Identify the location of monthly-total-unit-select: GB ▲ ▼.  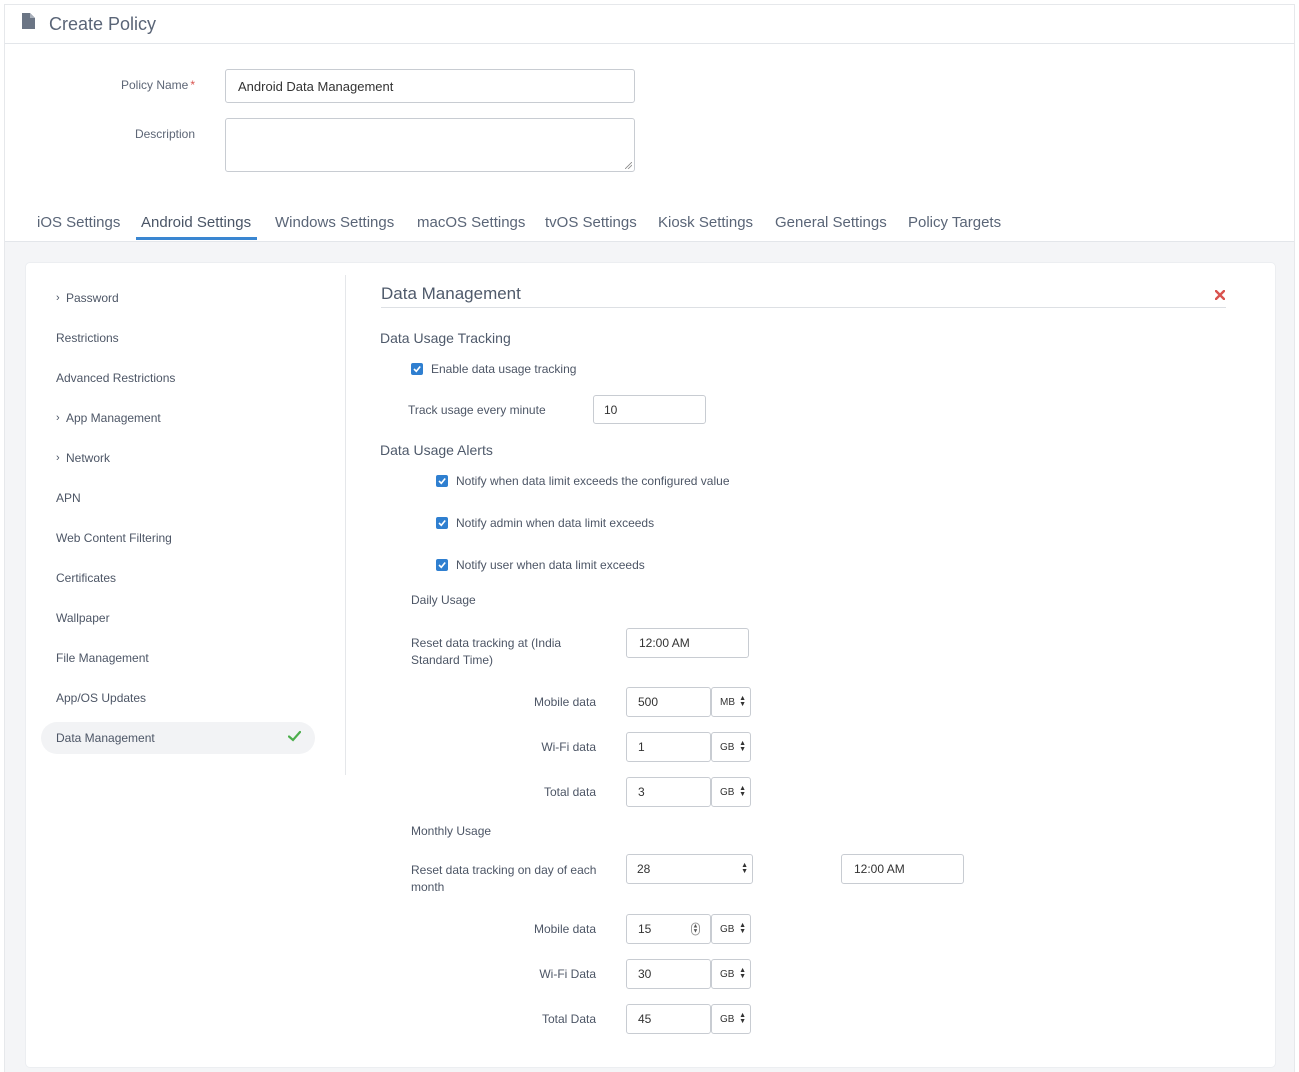
(731, 1019).